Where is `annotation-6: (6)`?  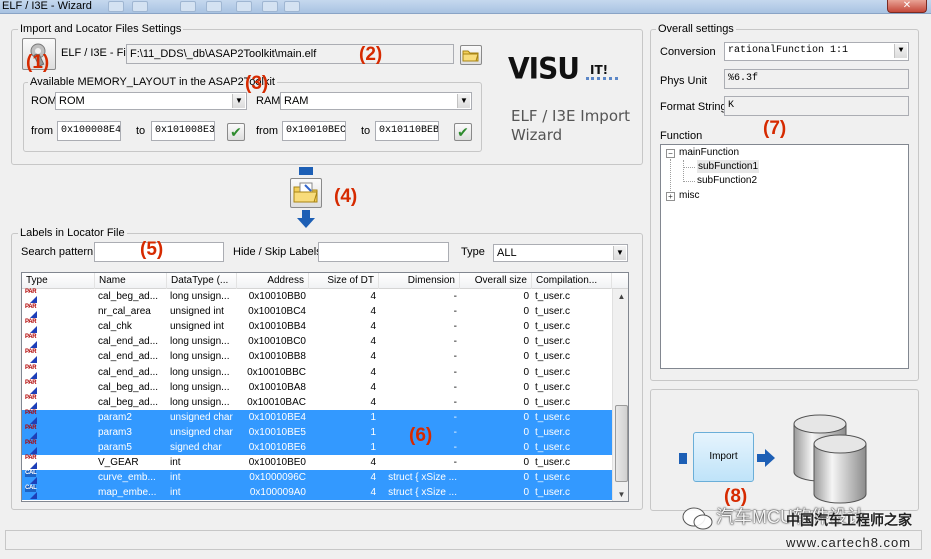
annotation-6: (6) is located at coordinates (421, 435).